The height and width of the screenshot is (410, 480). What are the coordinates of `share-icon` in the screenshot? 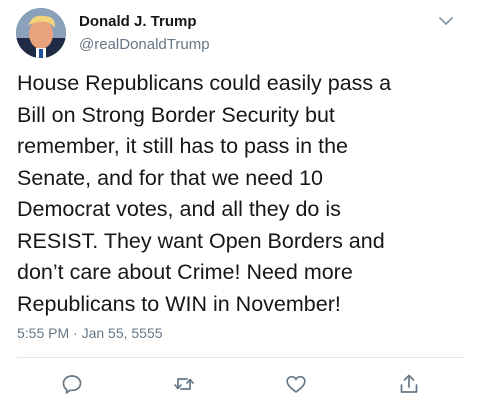 It's located at (409, 384).